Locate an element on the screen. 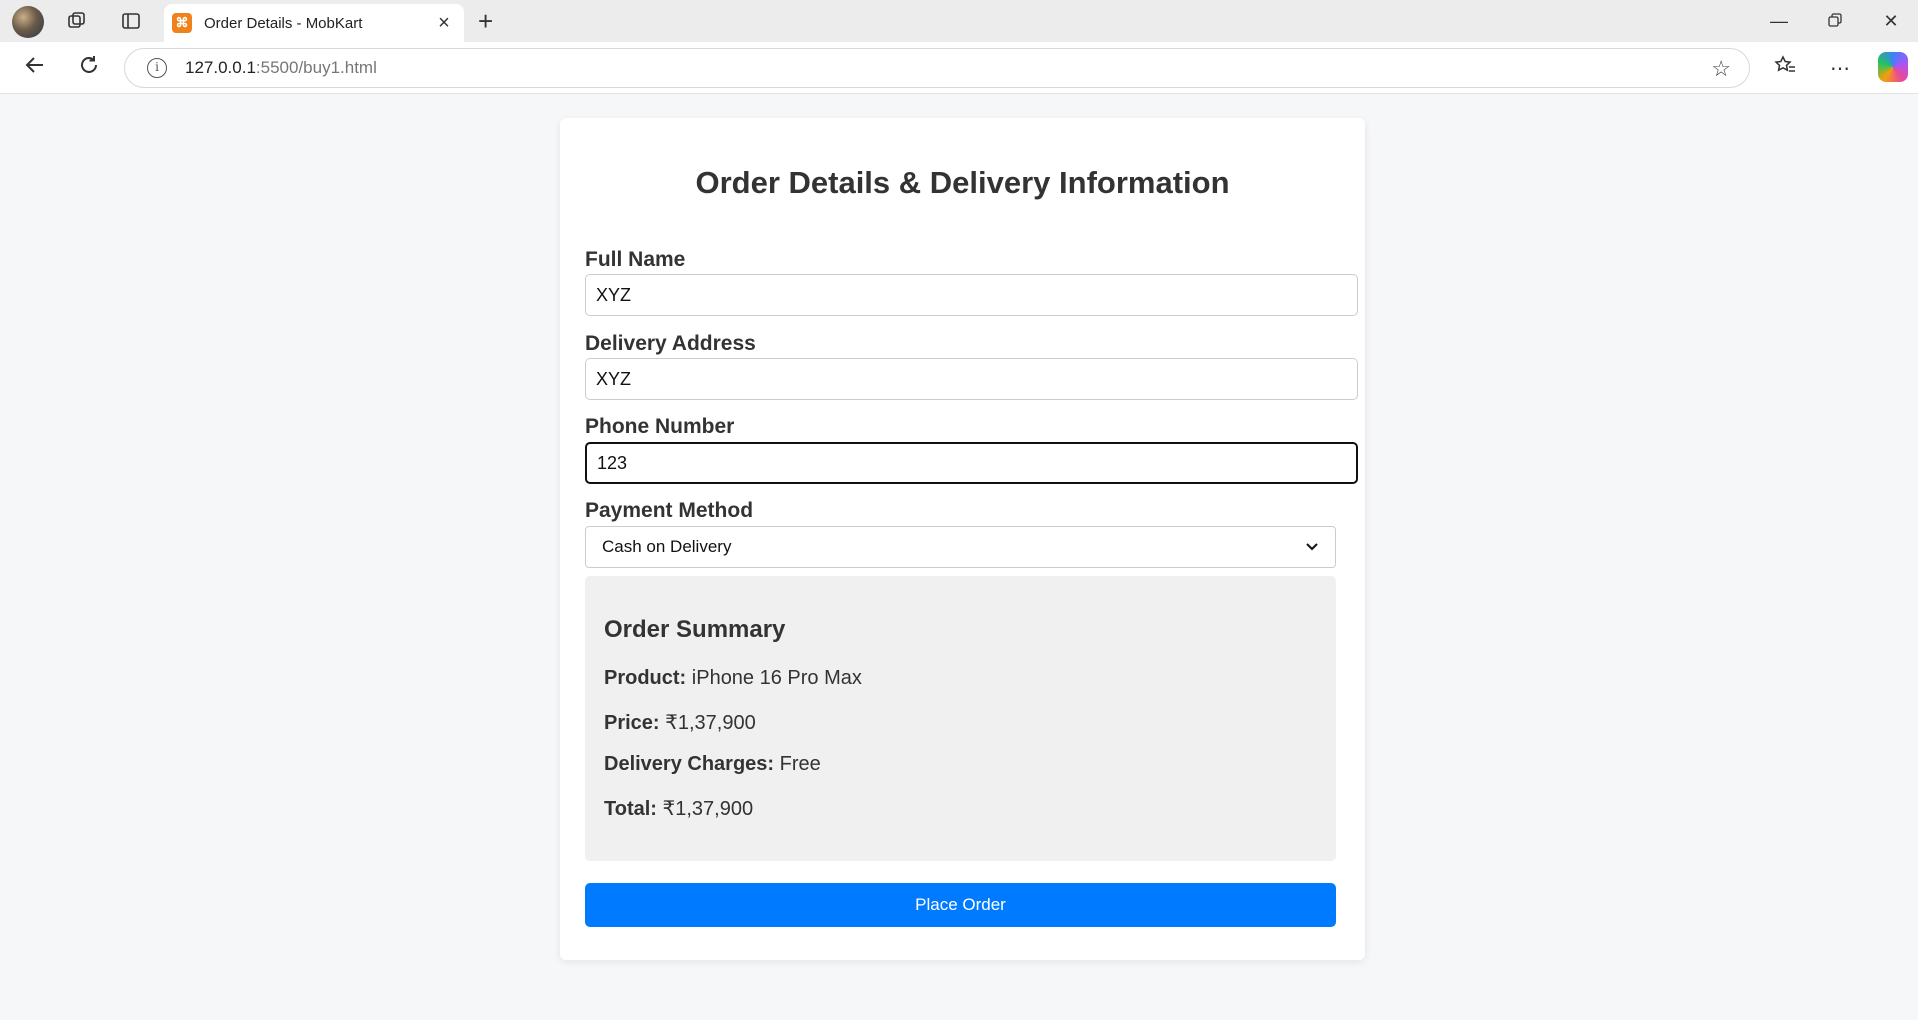 Image resolution: width=1918 pixels, height=1020 pixels. full-name-input: XYZ is located at coordinates (971, 295).